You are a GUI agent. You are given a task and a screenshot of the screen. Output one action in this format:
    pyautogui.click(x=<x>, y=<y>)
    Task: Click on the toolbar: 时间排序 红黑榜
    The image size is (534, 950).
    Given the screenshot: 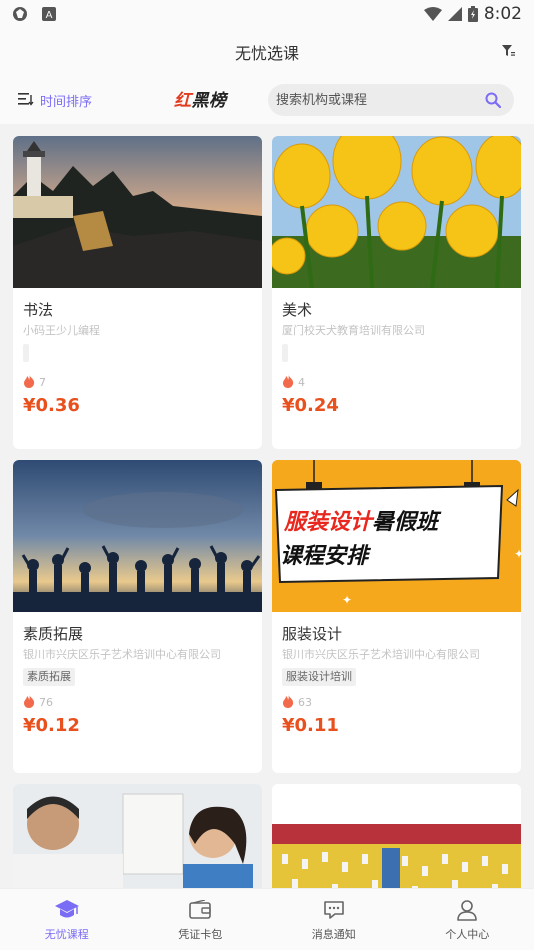 What is the action you would take?
    pyautogui.click(x=267, y=100)
    